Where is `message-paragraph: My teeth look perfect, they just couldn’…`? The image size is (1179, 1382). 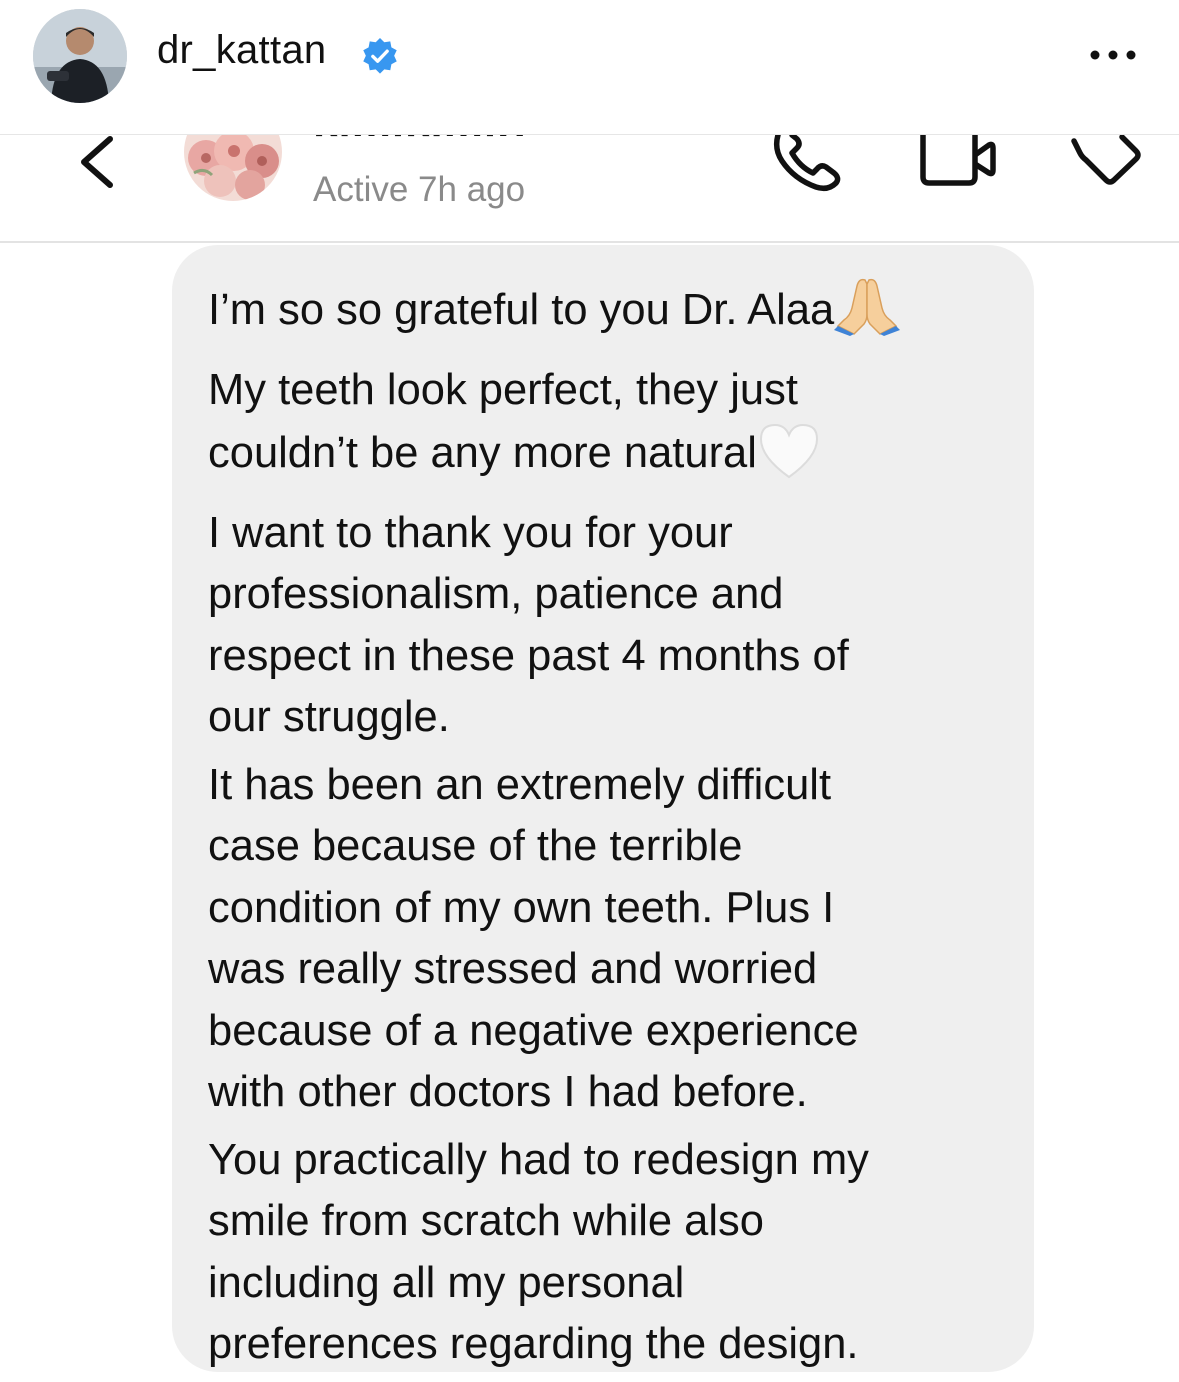
message-paragraph: My teeth look perfect, they just couldn’… is located at coordinates (603, 428).